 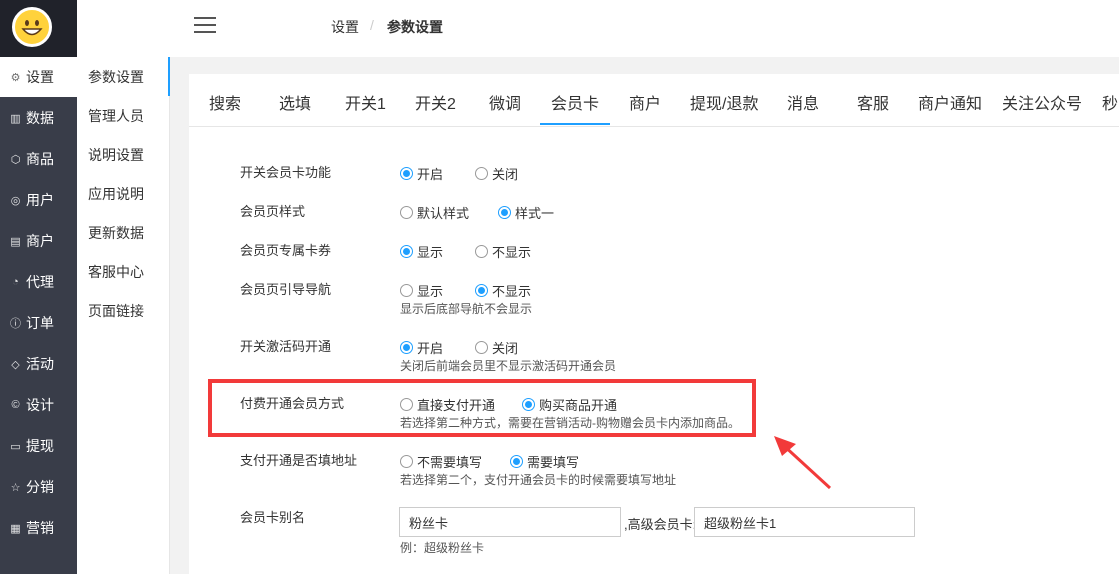 I want to click on main-sidebar: ⚙ 设置 ▥ 数据 ⬡ 商品 ◎ 用户 ▤ 商户 ◔ 代理 ⓘ 订单 ◇ 活动 © 设计 ▭ 提现 ☆ 分销 ▦ 营销, so click(x=38, y=287).